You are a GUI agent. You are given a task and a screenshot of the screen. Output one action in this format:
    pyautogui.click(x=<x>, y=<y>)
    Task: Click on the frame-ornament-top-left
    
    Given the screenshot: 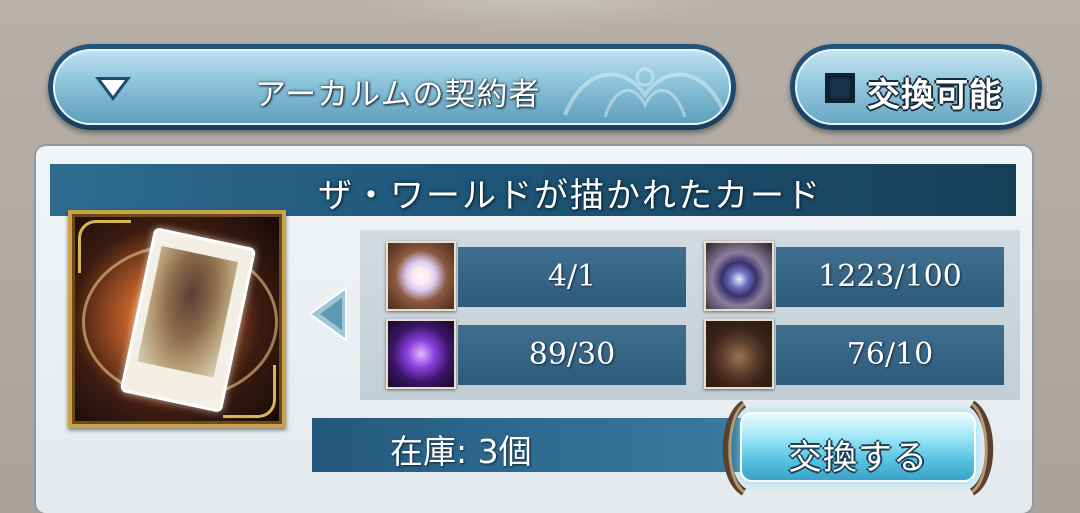 What is the action you would take?
    pyautogui.click(x=104, y=246)
    